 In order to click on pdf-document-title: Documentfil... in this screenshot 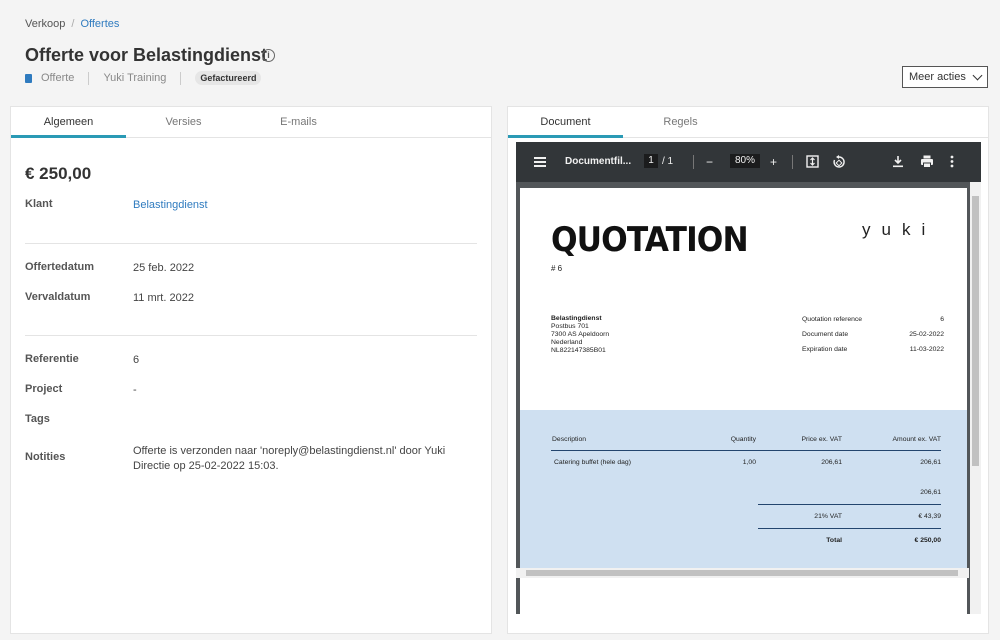, I will do `click(598, 161)`.